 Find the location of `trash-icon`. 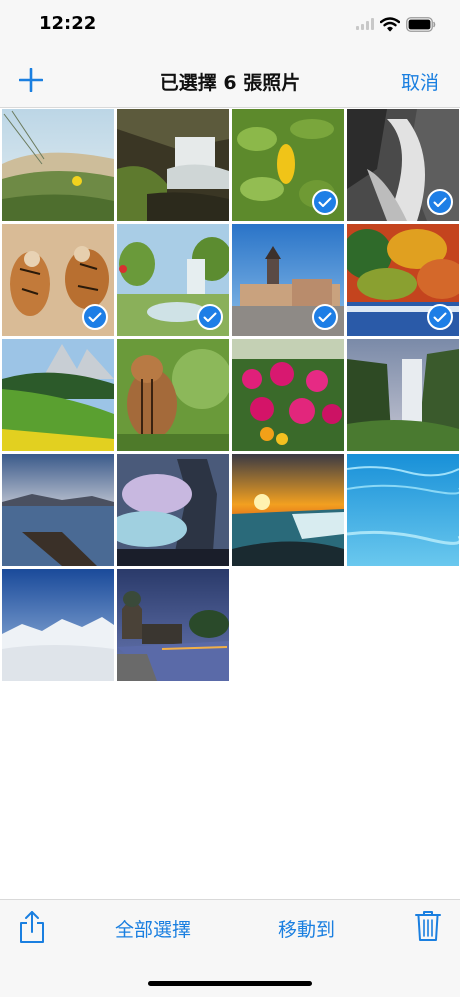

trash-icon is located at coordinates (428, 926).